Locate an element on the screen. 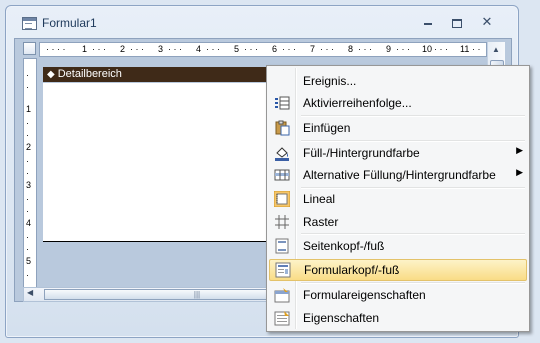  form-header-icon is located at coordinates (283, 270).